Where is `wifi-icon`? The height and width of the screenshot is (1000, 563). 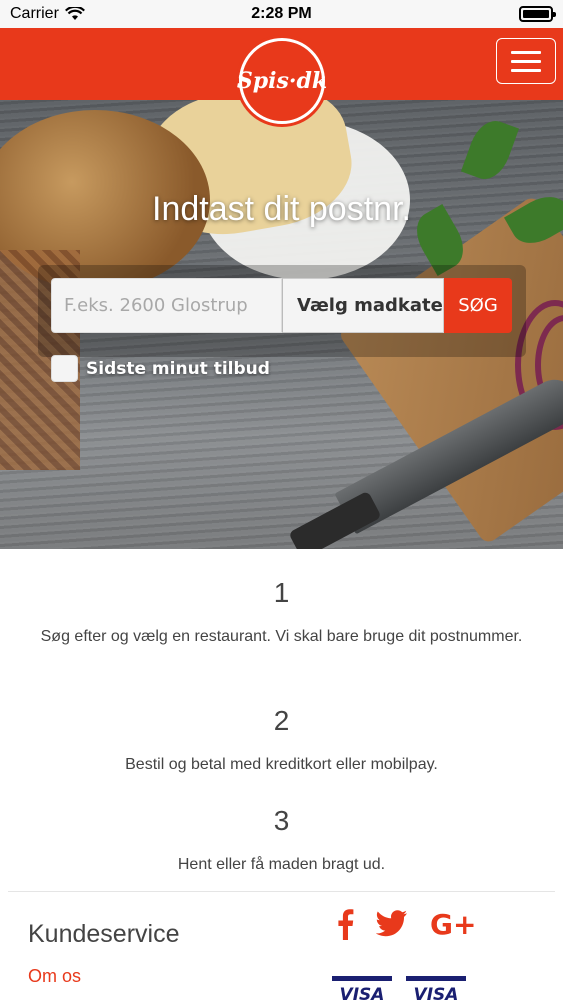 wifi-icon is located at coordinates (74, 13).